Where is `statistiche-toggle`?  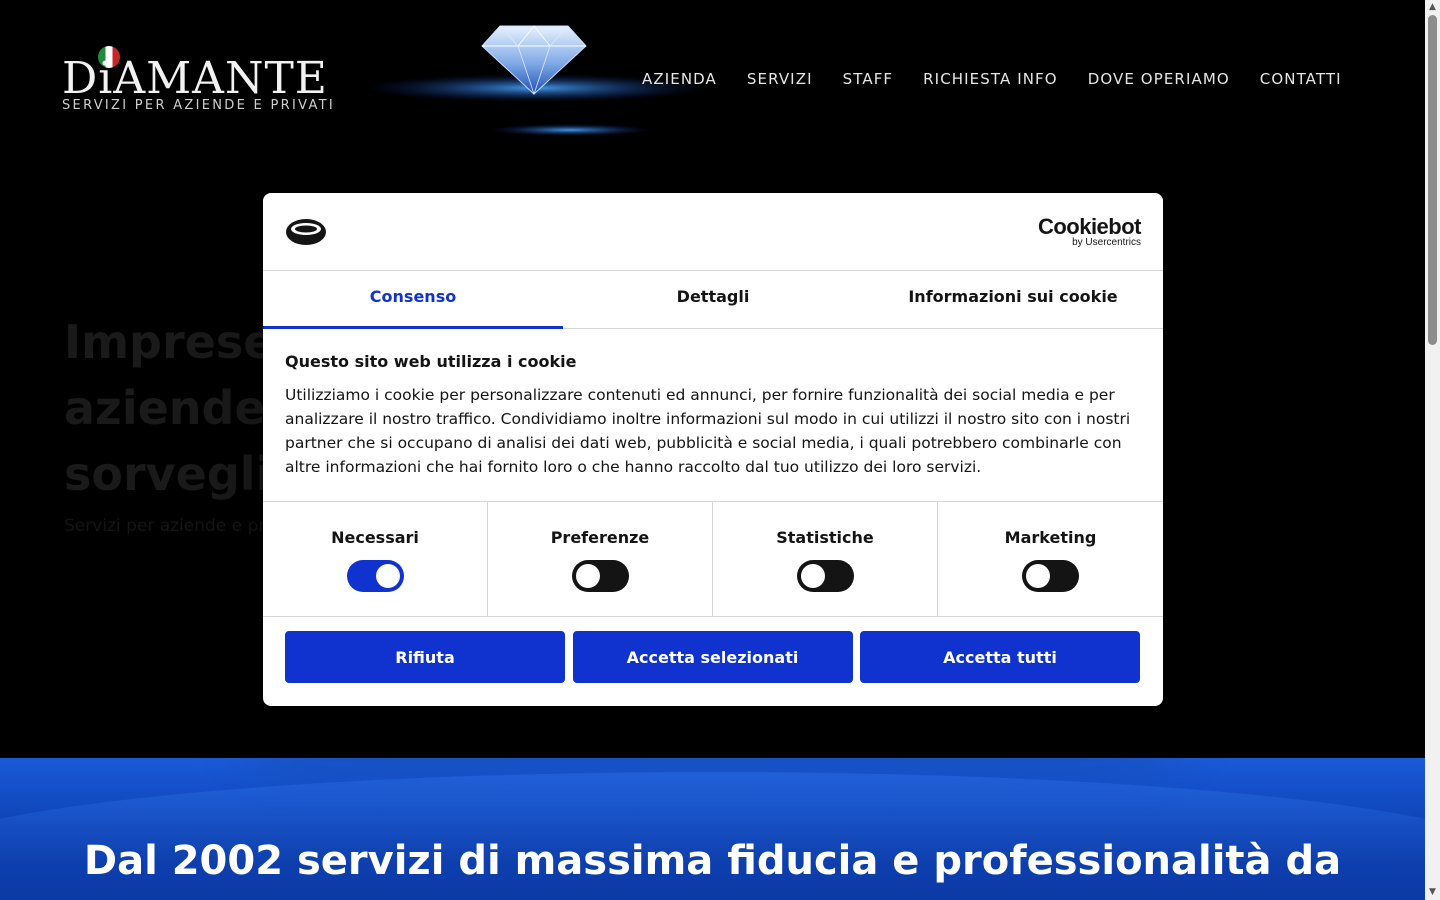
statistiche-toggle is located at coordinates (825, 576).